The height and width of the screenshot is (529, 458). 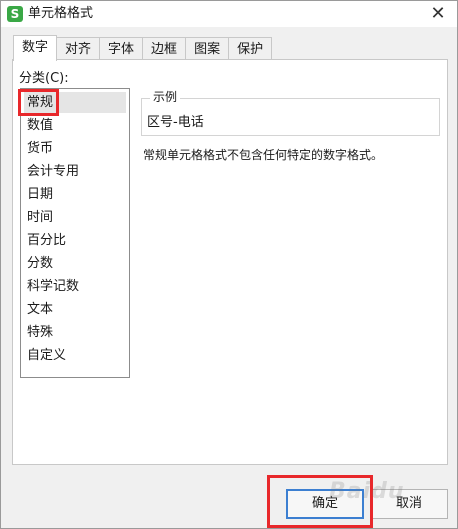 I want to click on category-item-special: 特殊, so click(x=75, y=332).